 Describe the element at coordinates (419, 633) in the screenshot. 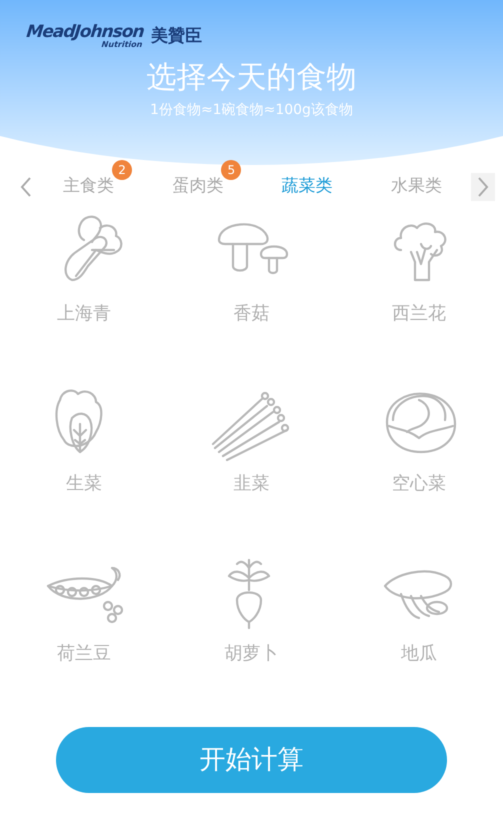

I see `food-item: 地瓜` at that location.